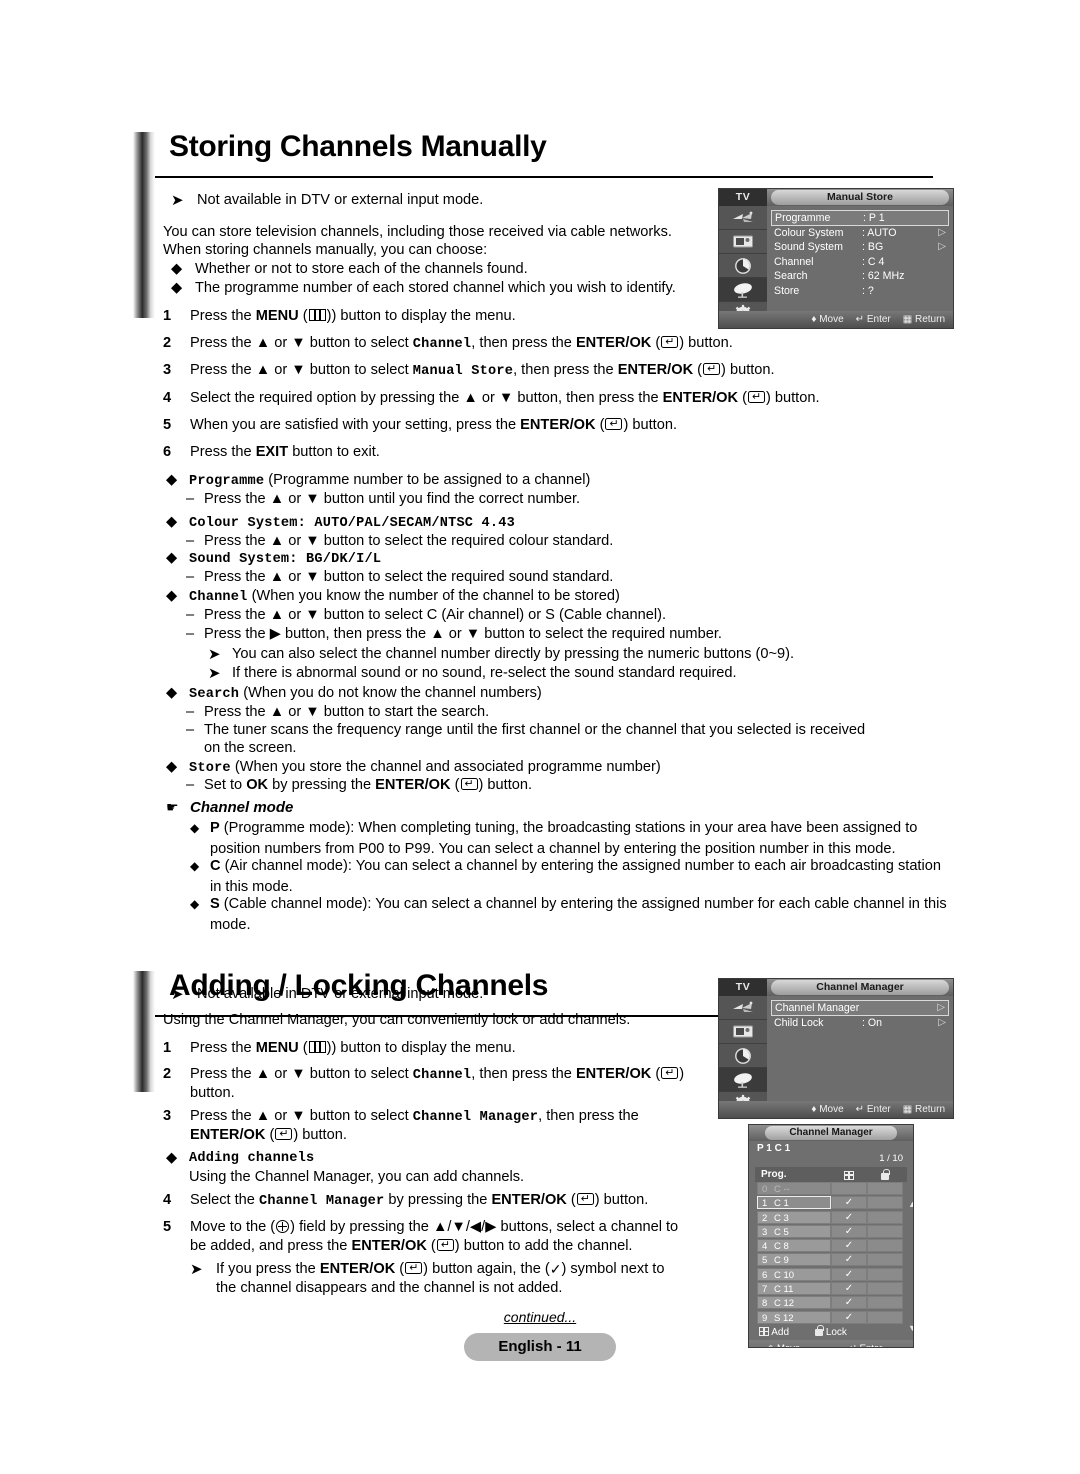 Image resolution: width=1080 pixels, height=1474 pixels. Describe the element at coordinates (910, 1328) in the screenshot. I see `scroll-down-icon: ▼` at that location.